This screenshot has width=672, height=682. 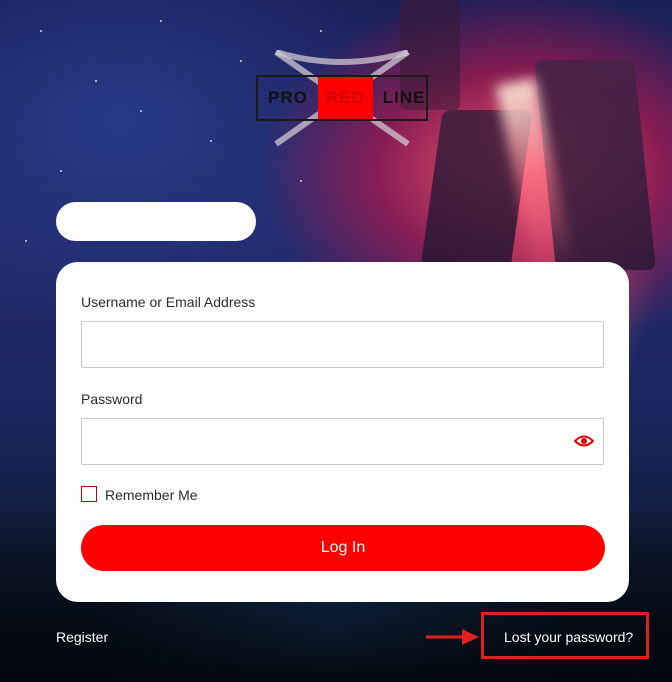 I want to click on username-label: Username or Email Address, so click(x=168, y=302).